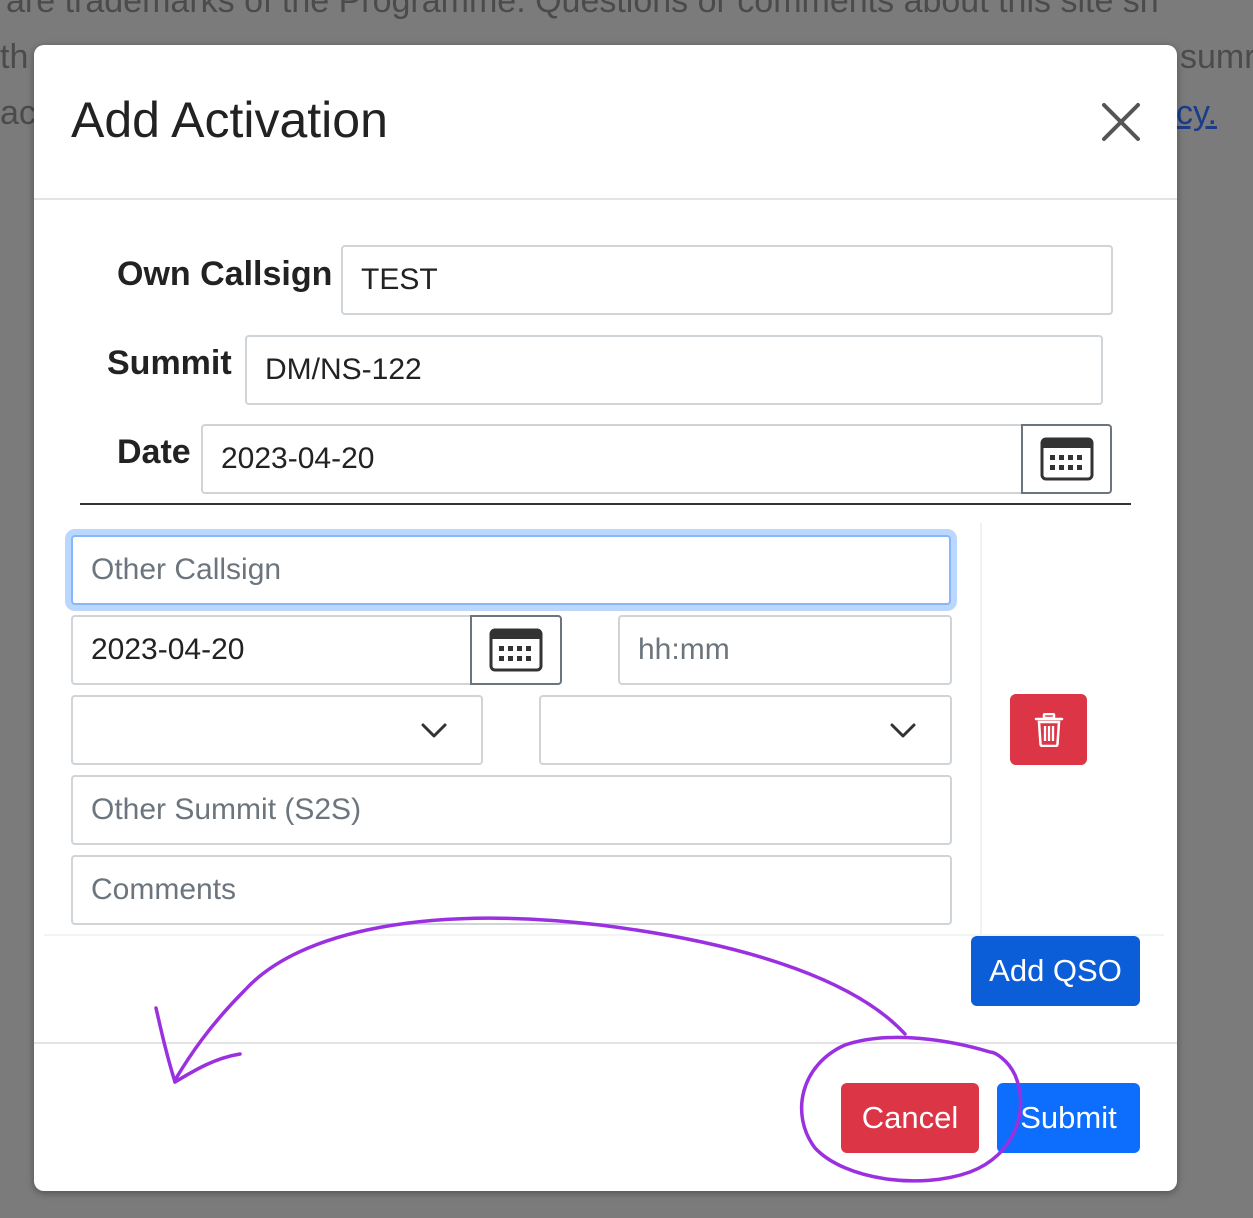 This screenshot has width=1253, height=1218. Describe the element at coordinates (1068, 1118) in the screenshot. I see `submit-button: Submit` at that location.